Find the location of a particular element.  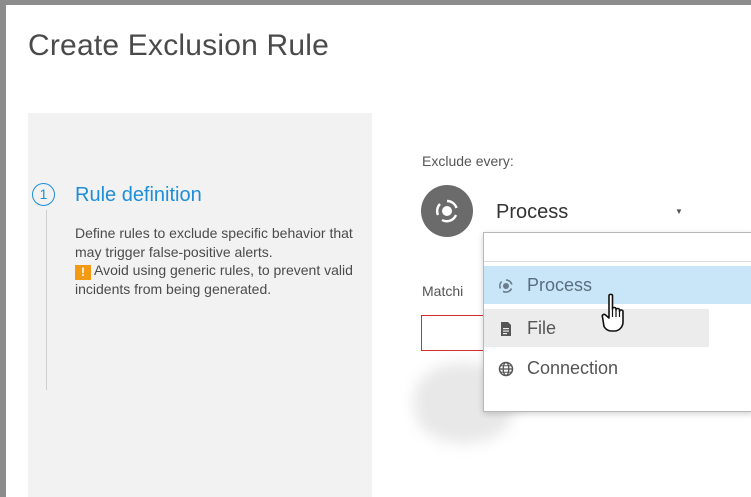

dropdown-option-label: Connection is located at coordinates (573, 368).